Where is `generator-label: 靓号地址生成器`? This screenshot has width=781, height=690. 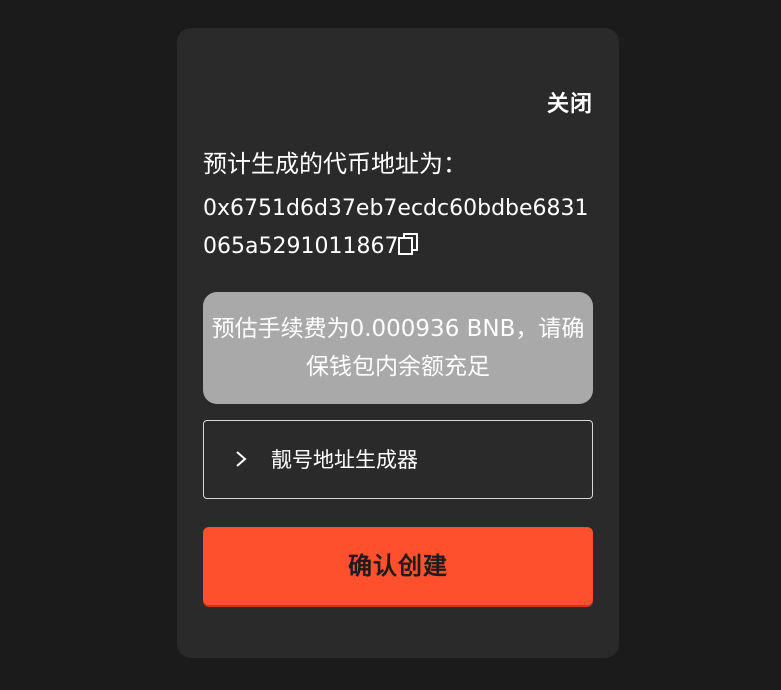 generator-label: 靓号地址生成器 is located at coordinates (344, 460).